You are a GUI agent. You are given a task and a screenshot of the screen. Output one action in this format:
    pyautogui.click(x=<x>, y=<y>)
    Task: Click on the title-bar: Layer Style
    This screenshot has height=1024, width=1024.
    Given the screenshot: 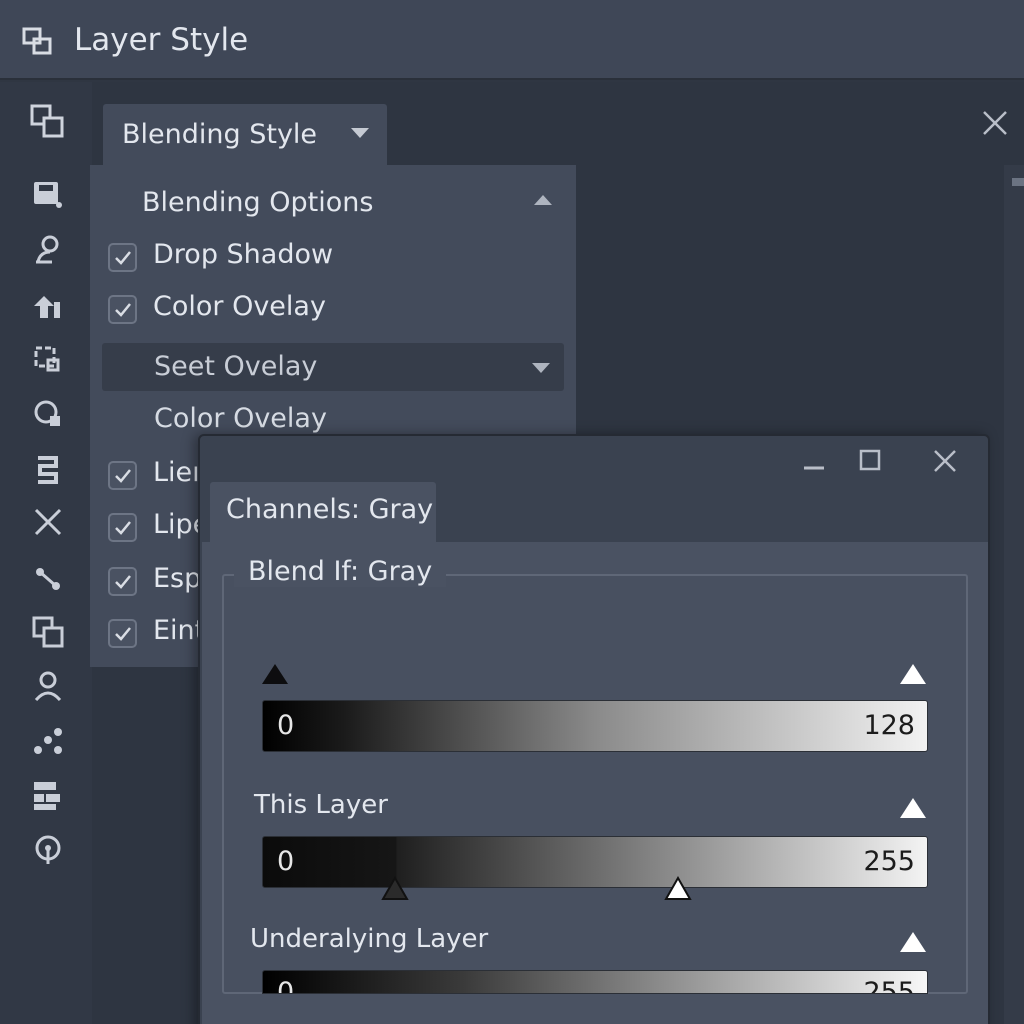 What is the action you would take?
    pyautogui.click(x=512, y=40)
    